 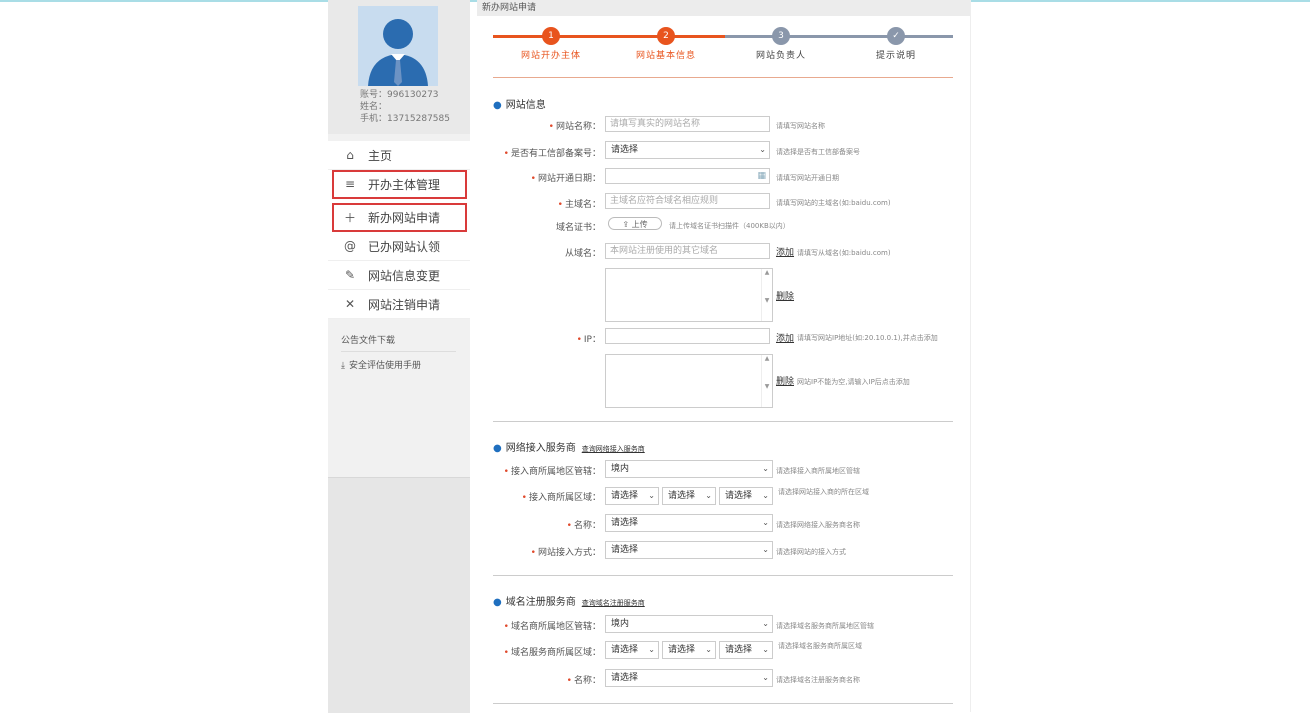 I want to click on breadcrumb: 新办网站申请, so click(x=723, y=8).